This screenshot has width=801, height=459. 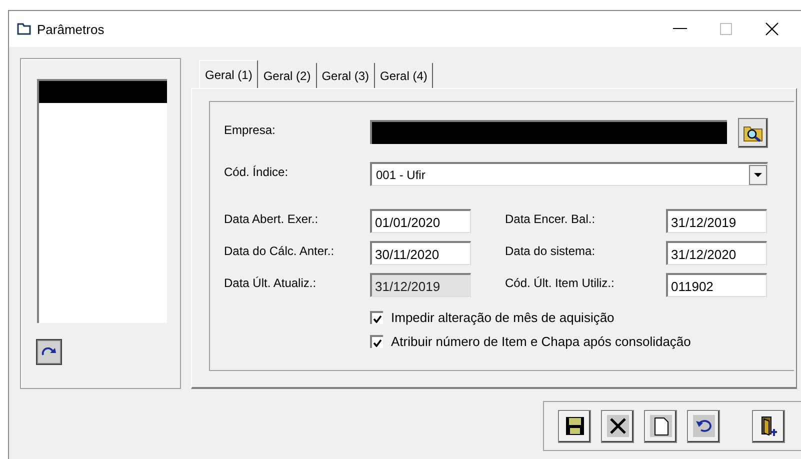 What do you see at coordinates (574, 426) in the screenshot?
I see `save-button` at bounding box center [574, 426].